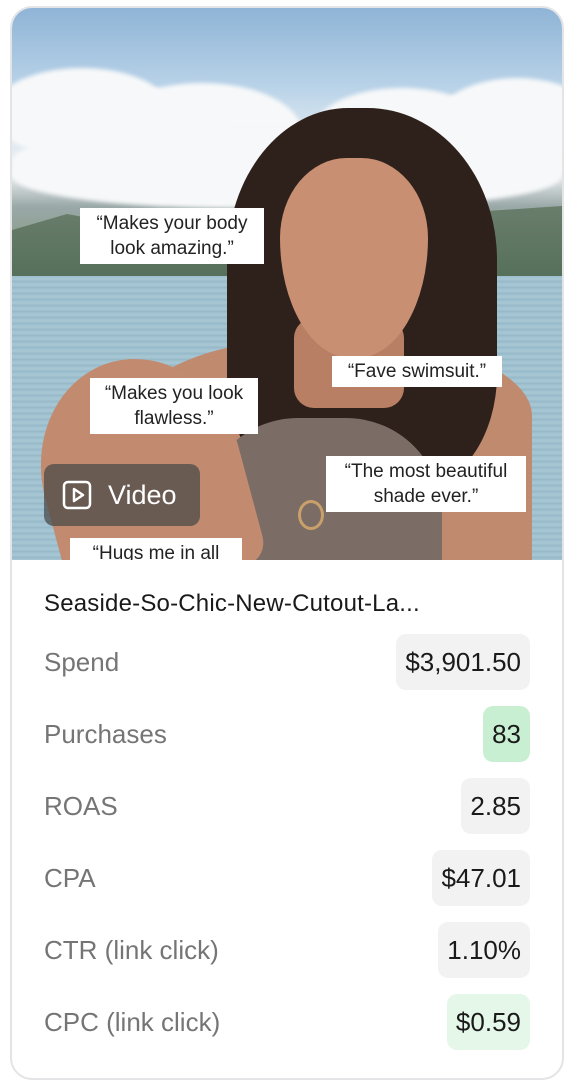  I want to click on metric-value: $3,901.50, so click(463, 662).